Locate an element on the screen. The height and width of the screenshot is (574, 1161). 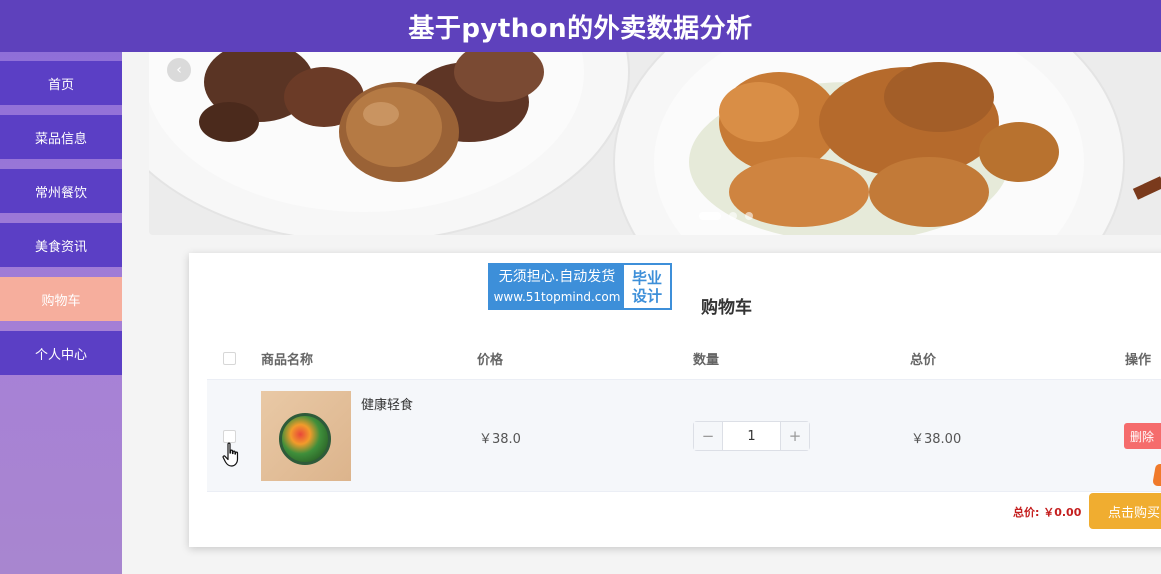
sidebar-item-profile: 个人中心 is located at coordinates (61, 353).